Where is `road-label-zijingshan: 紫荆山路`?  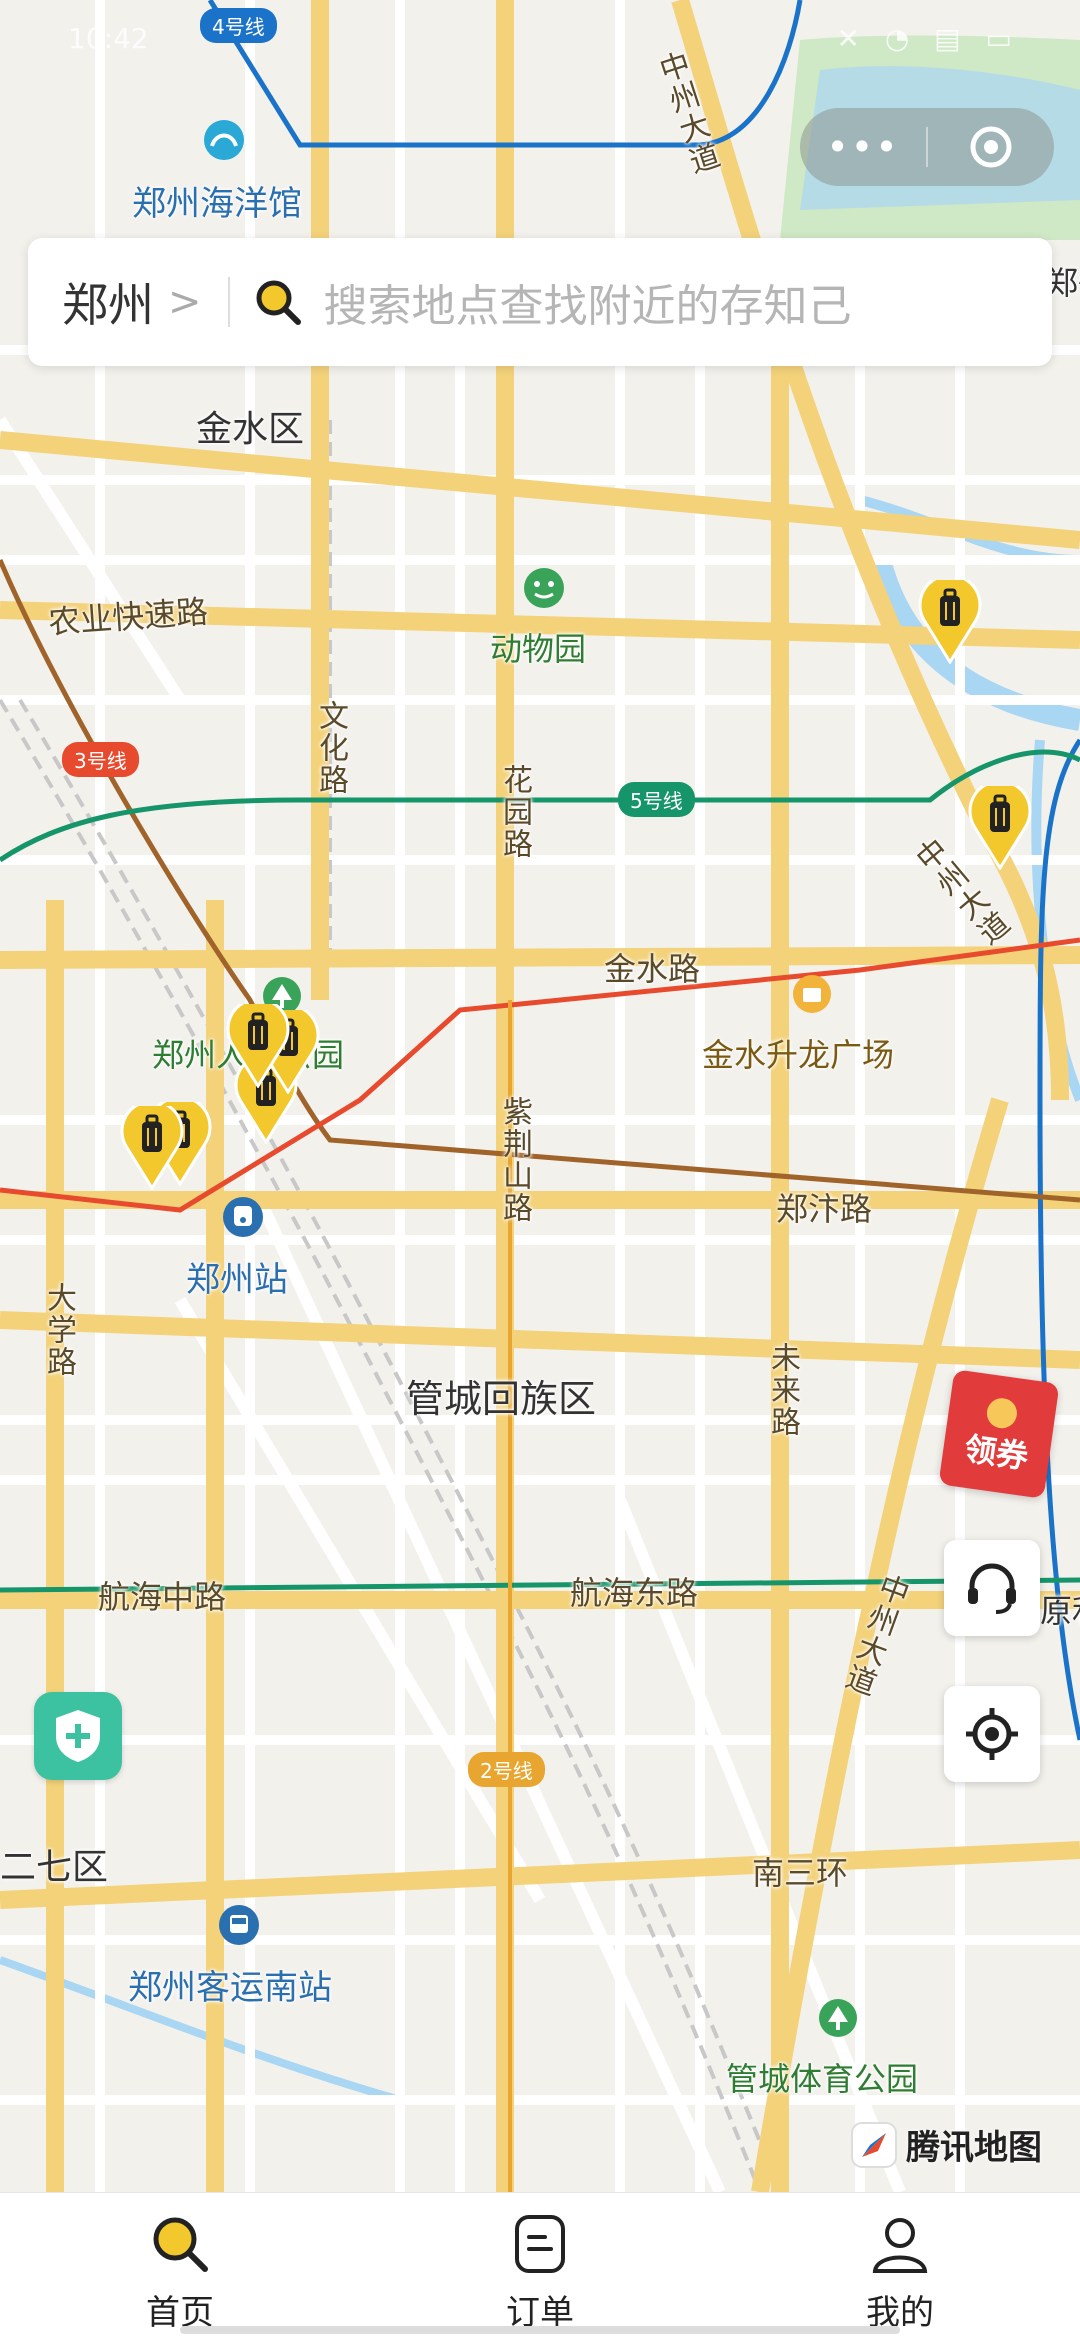
road-label-zijingshan: 紫荆山路 is located at coordinates (514, 1160).